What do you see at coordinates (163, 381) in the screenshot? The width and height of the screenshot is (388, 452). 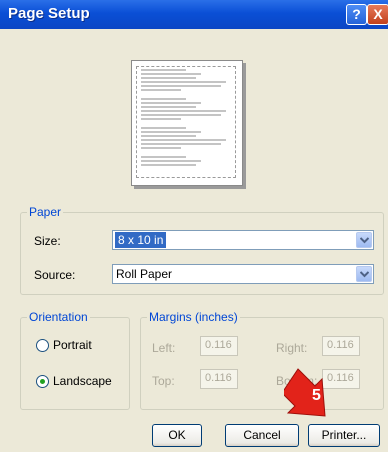 I see `top-margin-label: Top:` at bounding box center [163, 381].